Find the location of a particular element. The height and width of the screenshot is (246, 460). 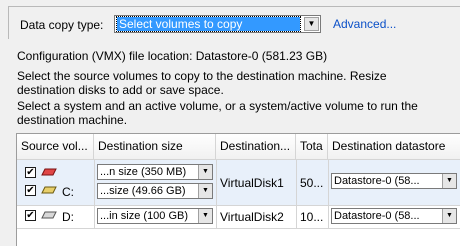

row-3-checkbox: ✔ is located at coordinates (30, 215).